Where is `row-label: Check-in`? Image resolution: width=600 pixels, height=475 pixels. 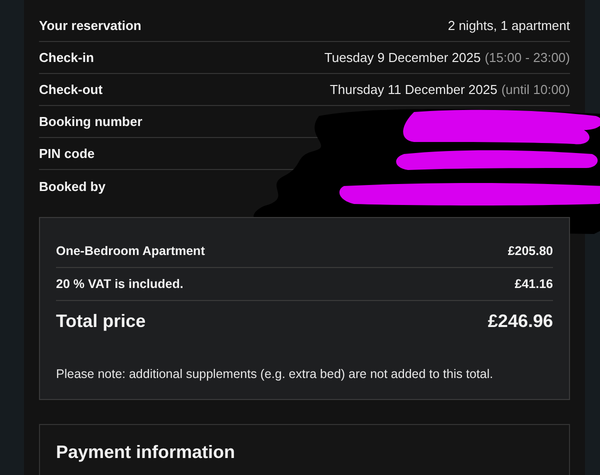 row-label: Check-in is located at coordinates (66, 57).